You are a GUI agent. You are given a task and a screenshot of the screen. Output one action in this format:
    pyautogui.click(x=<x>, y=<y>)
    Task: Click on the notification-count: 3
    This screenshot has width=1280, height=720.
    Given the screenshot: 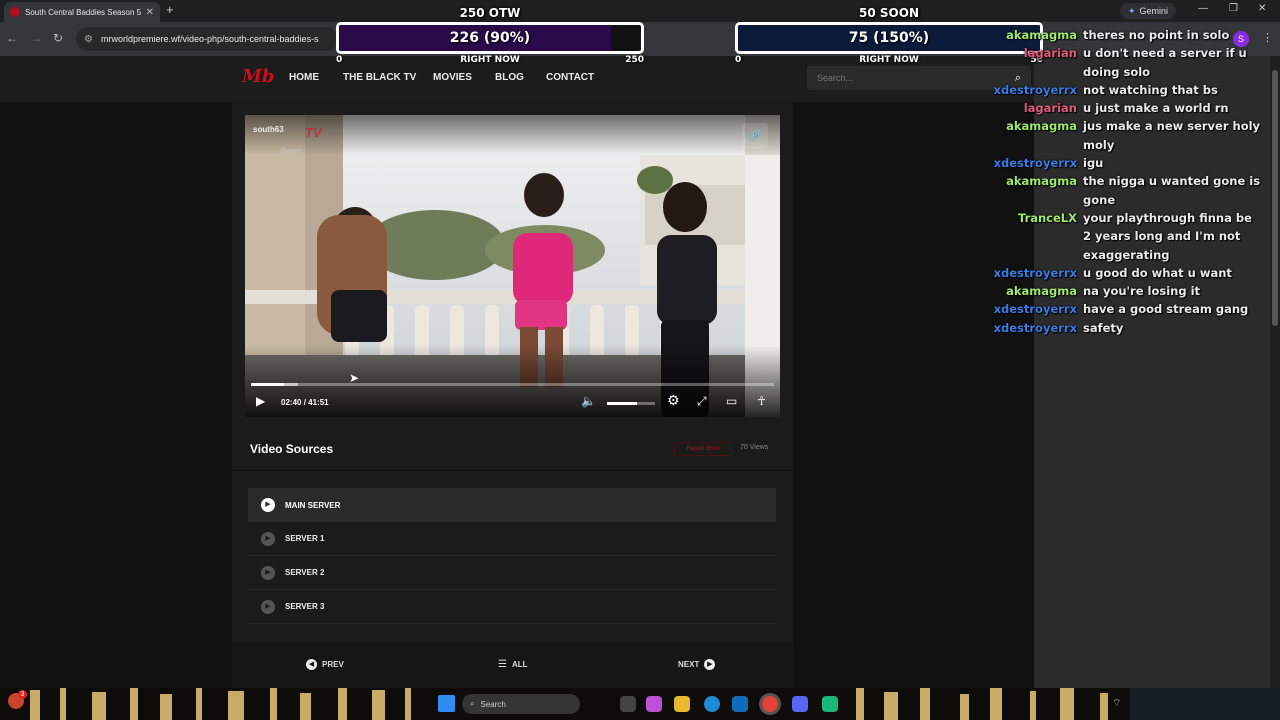 What is the action you would take?
    pyautogui.click(x=22, y=694)
    